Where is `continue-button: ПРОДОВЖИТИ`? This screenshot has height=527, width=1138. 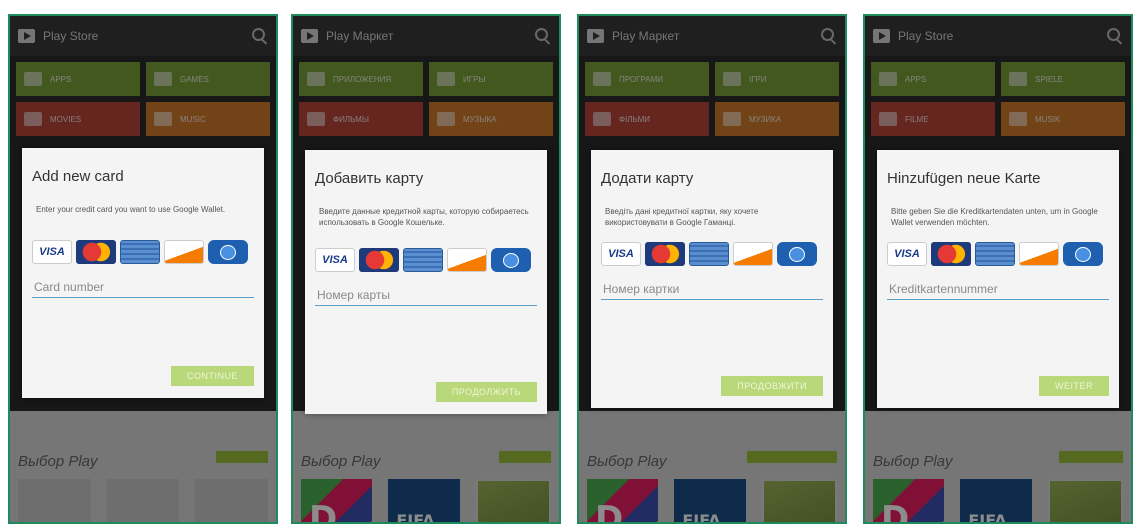
continue-button: ПРОДОВЖИТИ is located at coordinates (772, 386).